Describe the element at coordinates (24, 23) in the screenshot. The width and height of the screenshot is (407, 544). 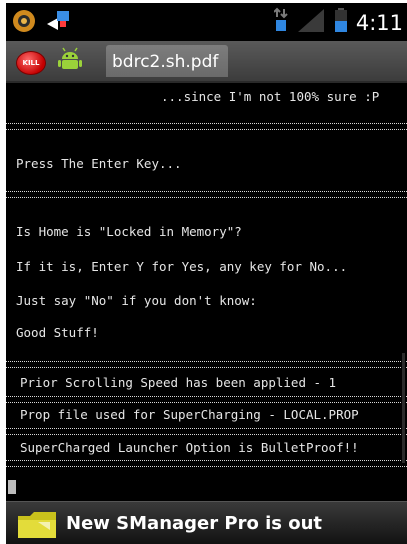
I see `app-icon` at that location.